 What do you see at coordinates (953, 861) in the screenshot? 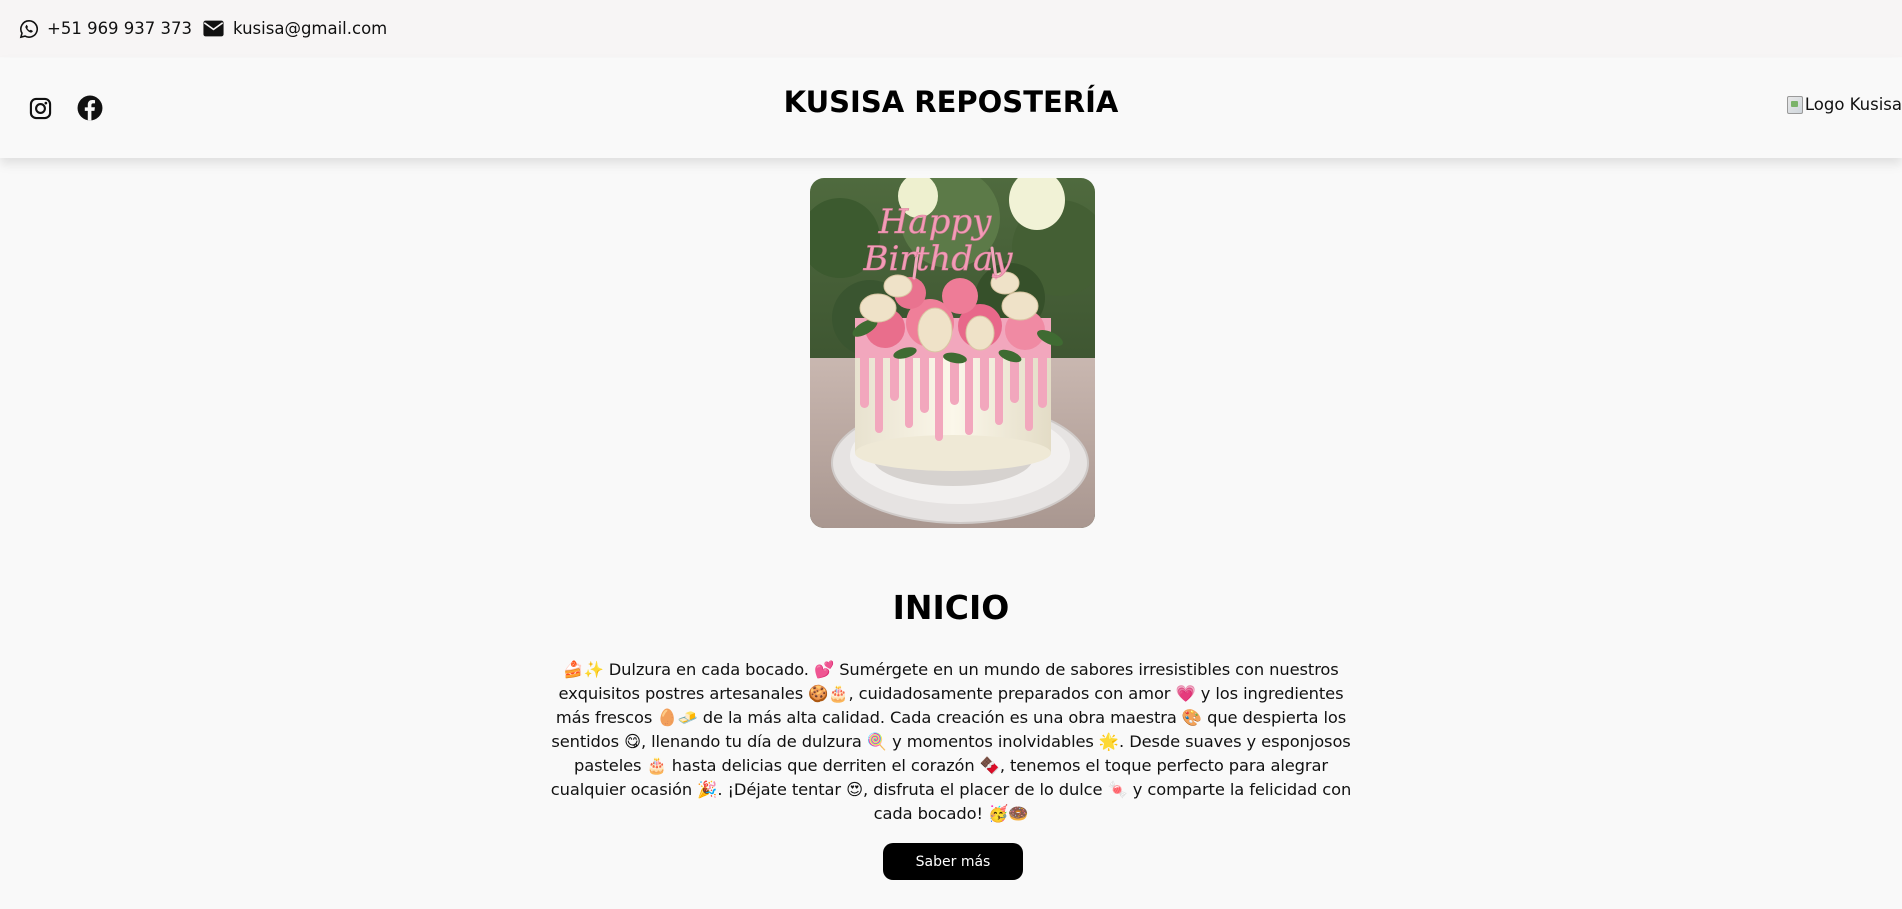
I see `saber-mas-button: Saber más` at bounding box center [953, 861].